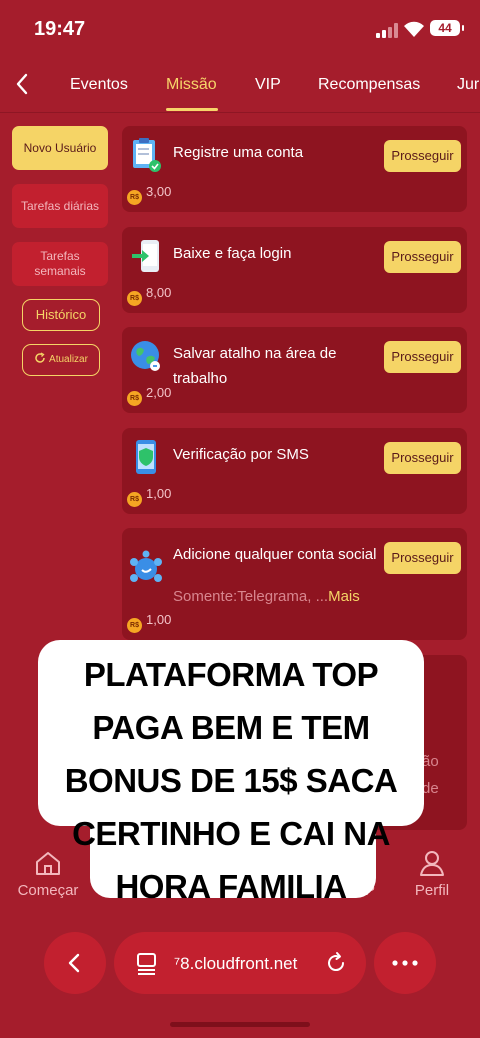 The width and height of the screenshot is (480, 1038). Describe the element at coordinates (99, 85) in the screenshot. I see `tab-eventos: Eventos` at that location.